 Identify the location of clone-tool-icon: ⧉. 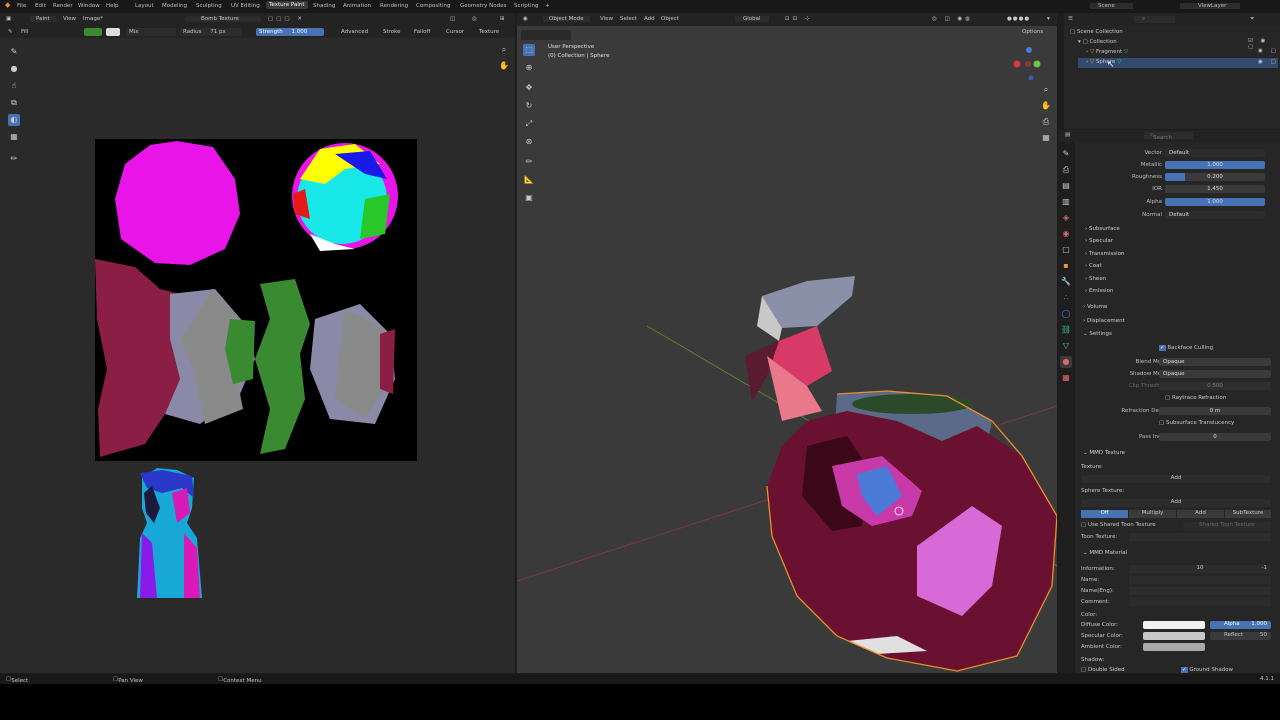
(14, 103).